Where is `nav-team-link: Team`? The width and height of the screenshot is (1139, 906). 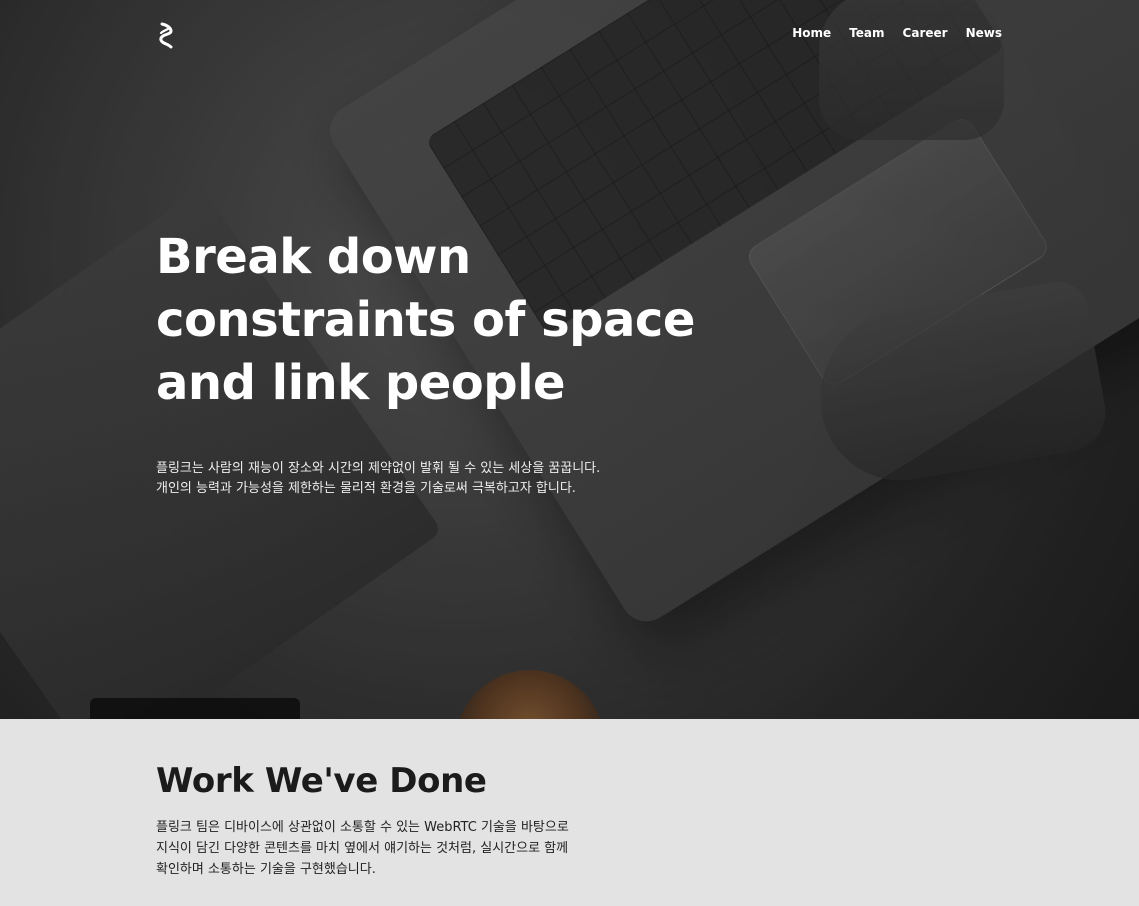
nav-team-link: Team is located at coordinates (866, 33).